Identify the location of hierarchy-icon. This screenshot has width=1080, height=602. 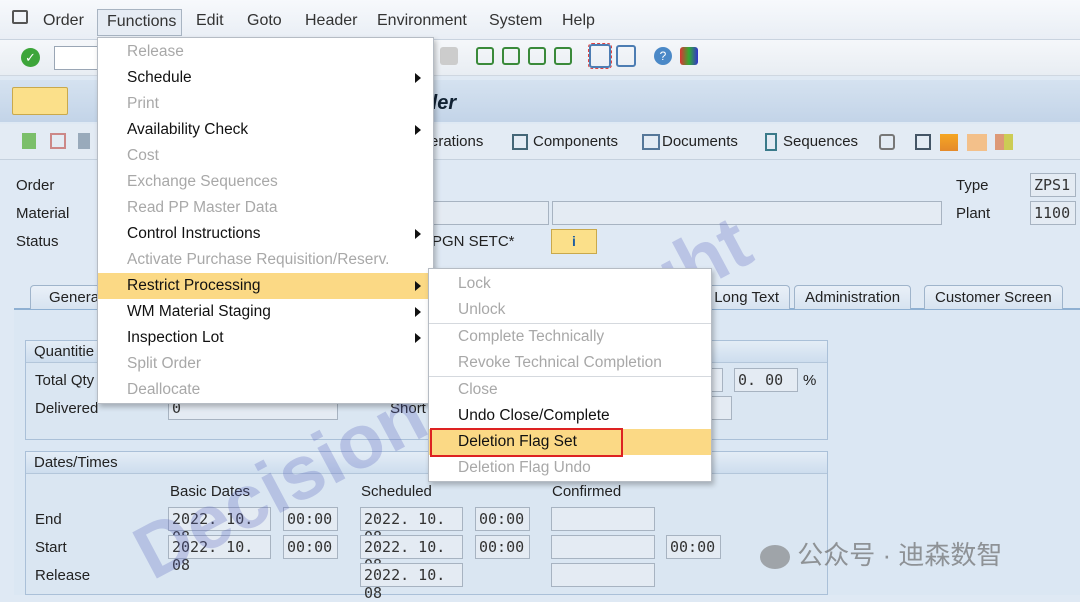
(949, 142).